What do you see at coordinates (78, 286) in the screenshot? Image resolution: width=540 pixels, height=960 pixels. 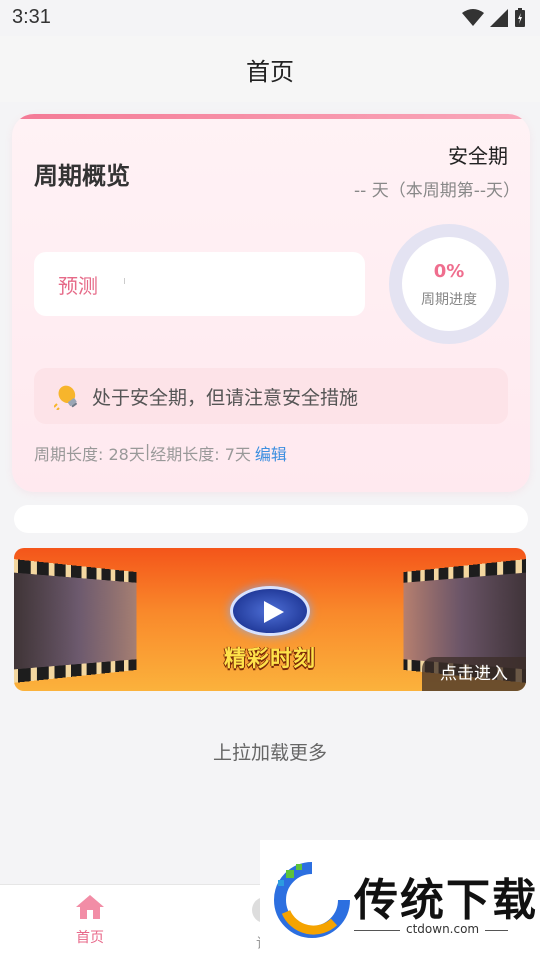 I see `prediction-label: 预测` at bounding box center [78, 286].